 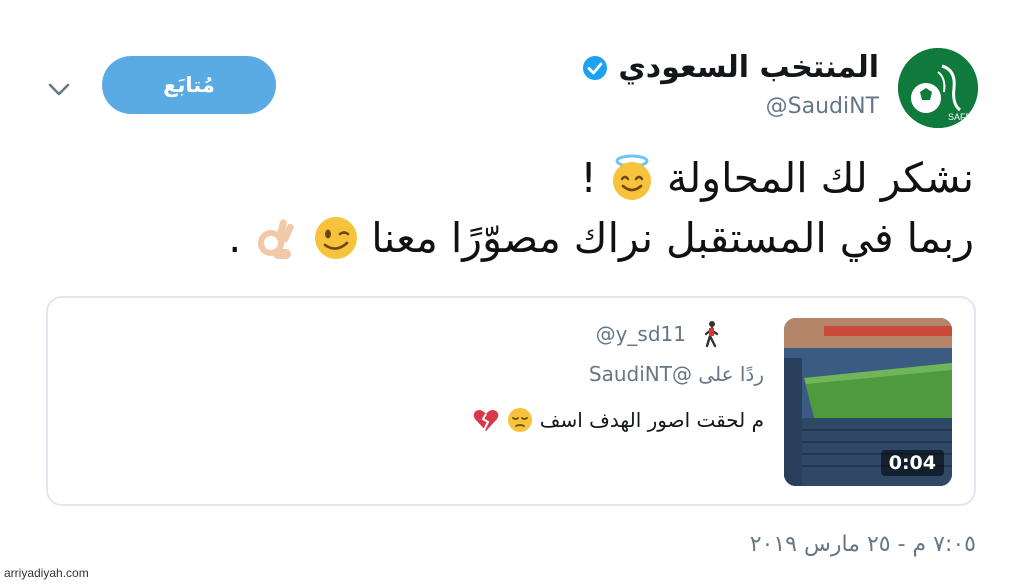 What do you see at coordinates (676, 374) in the screenshot?
I see `reply-to-line: ردًا على @SaudiNT` at bounding box center [676, 374].